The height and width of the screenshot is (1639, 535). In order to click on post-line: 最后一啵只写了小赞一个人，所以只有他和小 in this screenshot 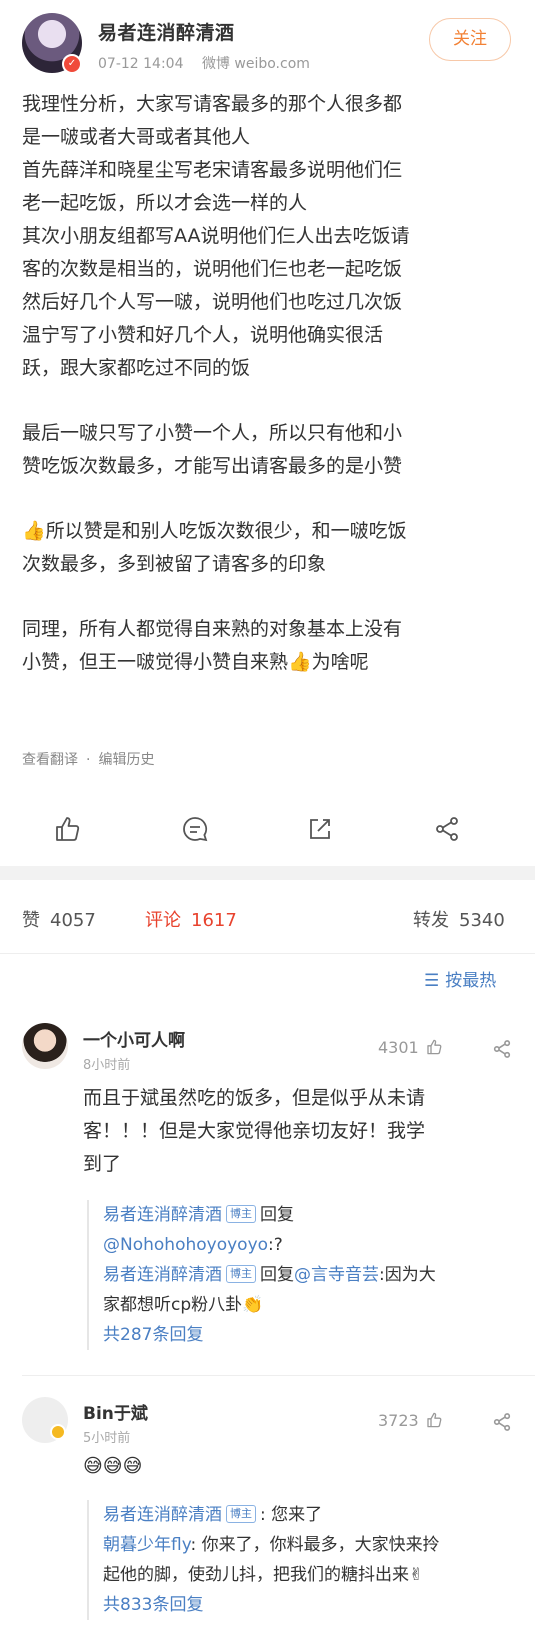, I will do `click(212, 433)`.